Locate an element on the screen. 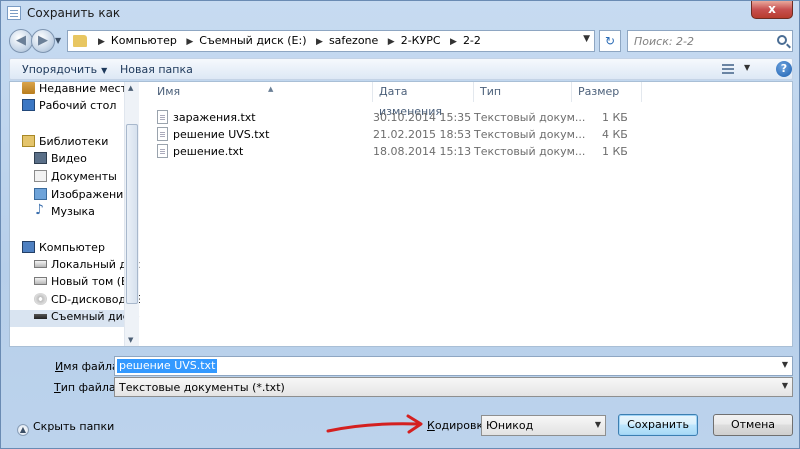 This screenshot has width=800, height=449. nav-item-libraries: Библиотеки is located at coordinates (65, 143).